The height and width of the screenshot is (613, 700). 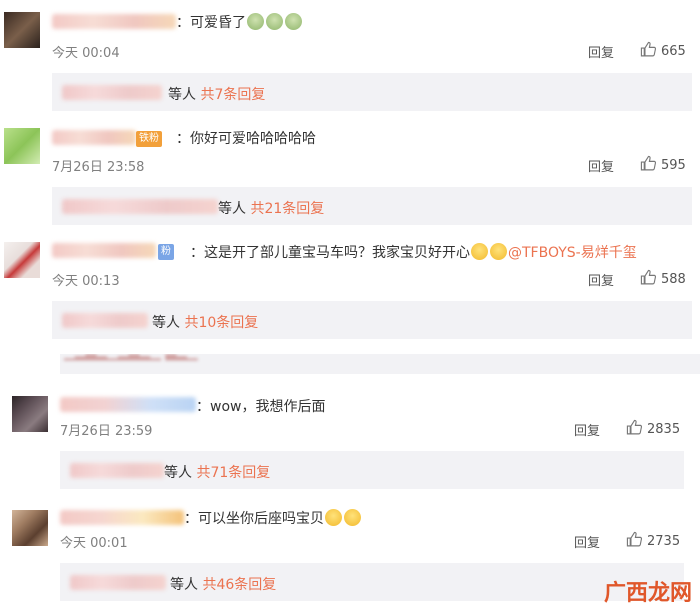 I want to click on reply-count-link: 共21条回复, so click(x=287, y=209).